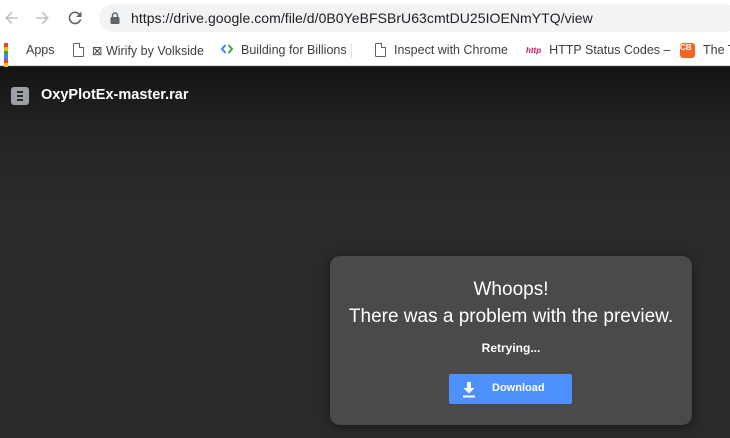 The image size is (730, 438). I want to click on file-name: OxyPlotEx-master.rar, so click(115, 95).